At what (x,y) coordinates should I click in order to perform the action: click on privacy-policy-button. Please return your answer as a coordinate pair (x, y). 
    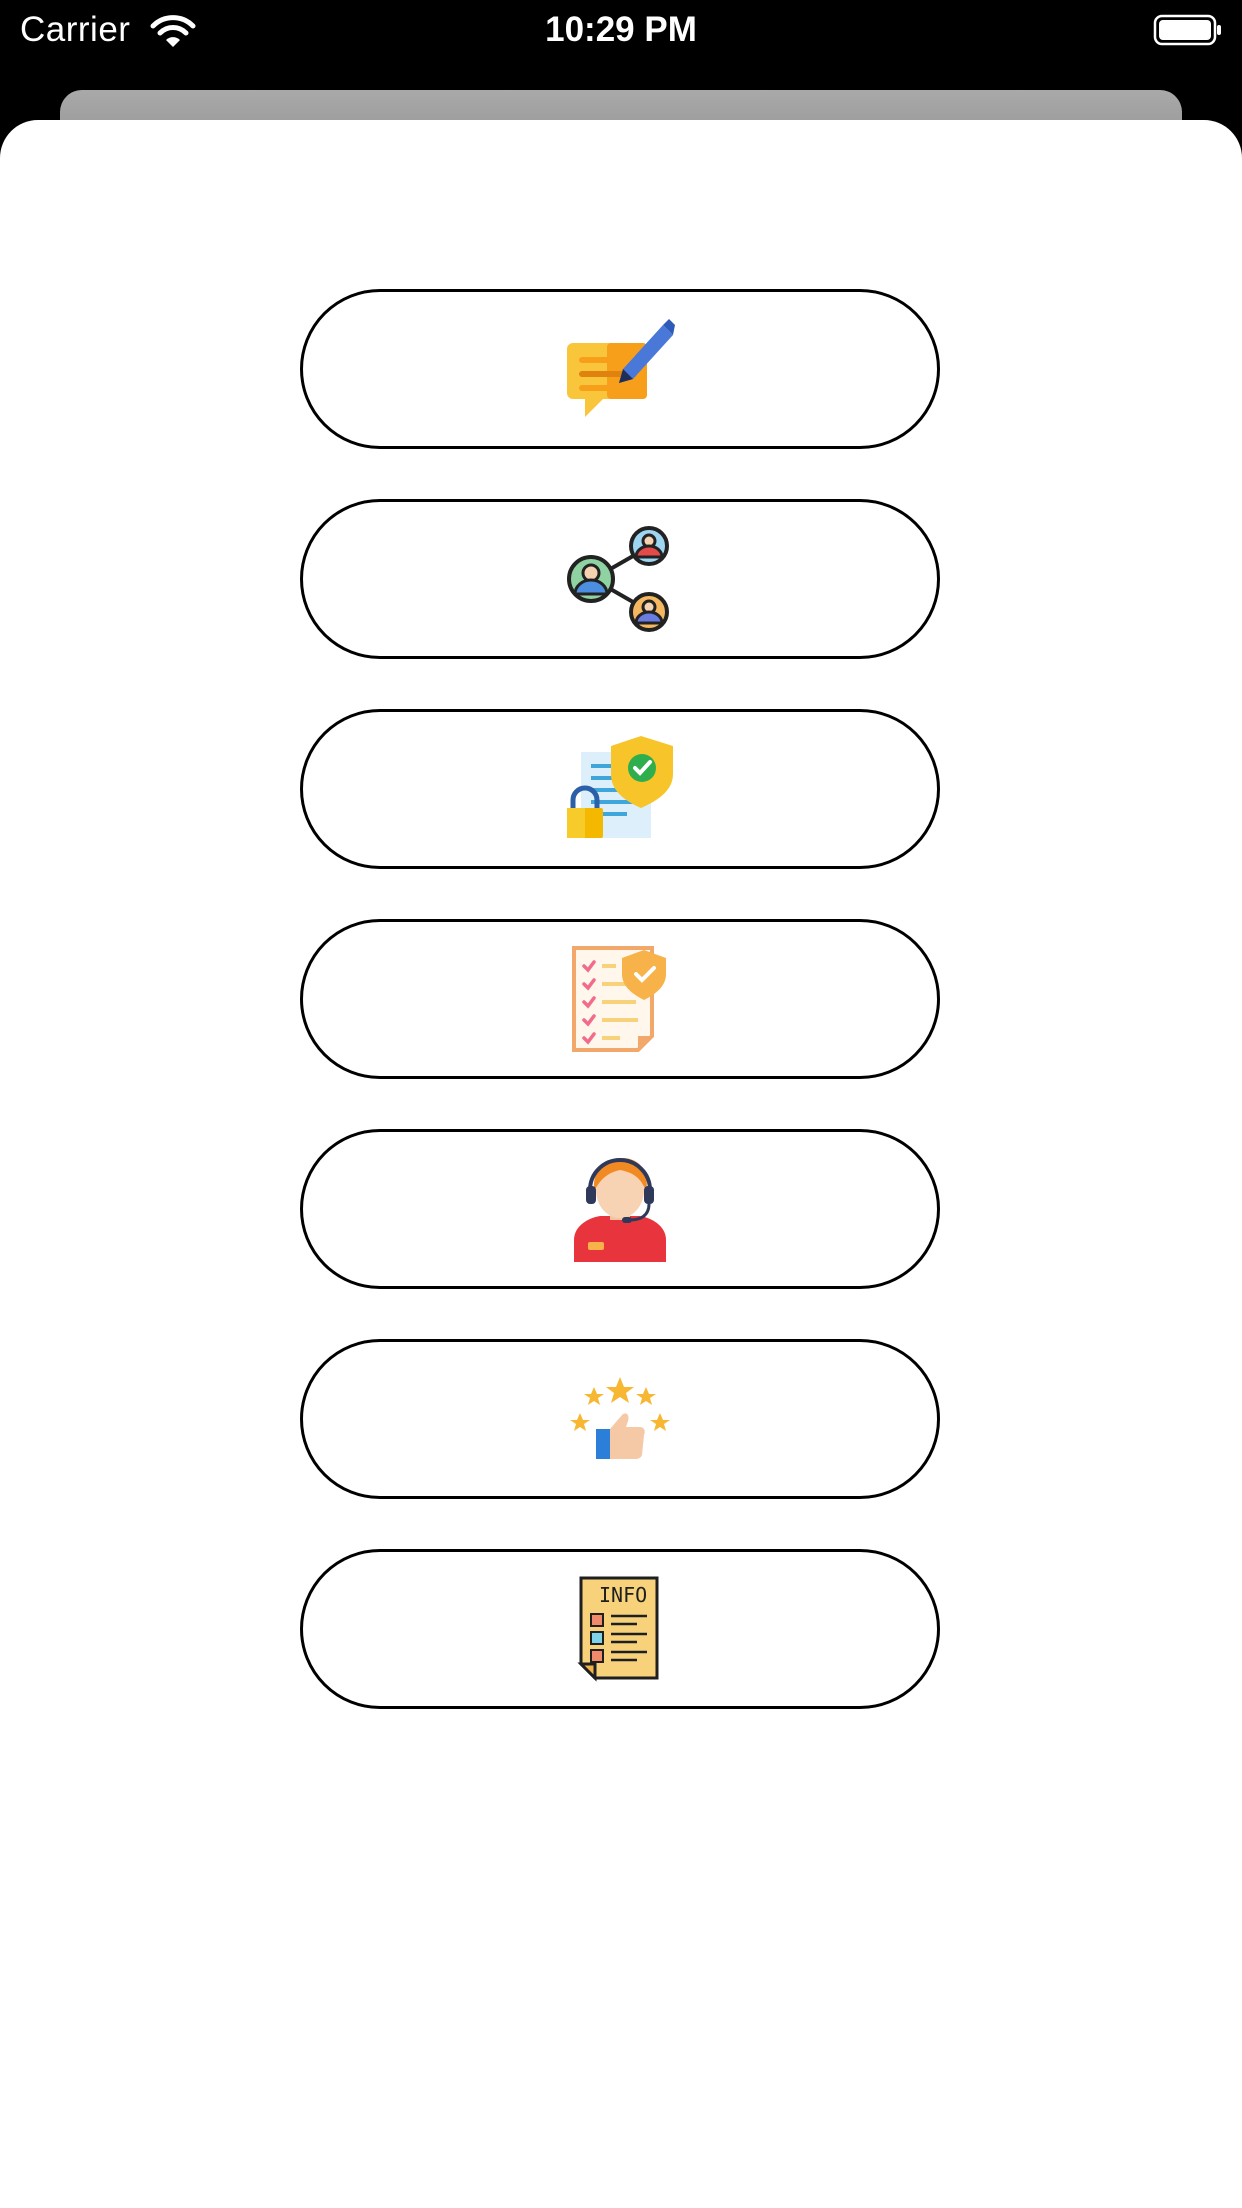
    Looking at the image, I should click on (620, 789).